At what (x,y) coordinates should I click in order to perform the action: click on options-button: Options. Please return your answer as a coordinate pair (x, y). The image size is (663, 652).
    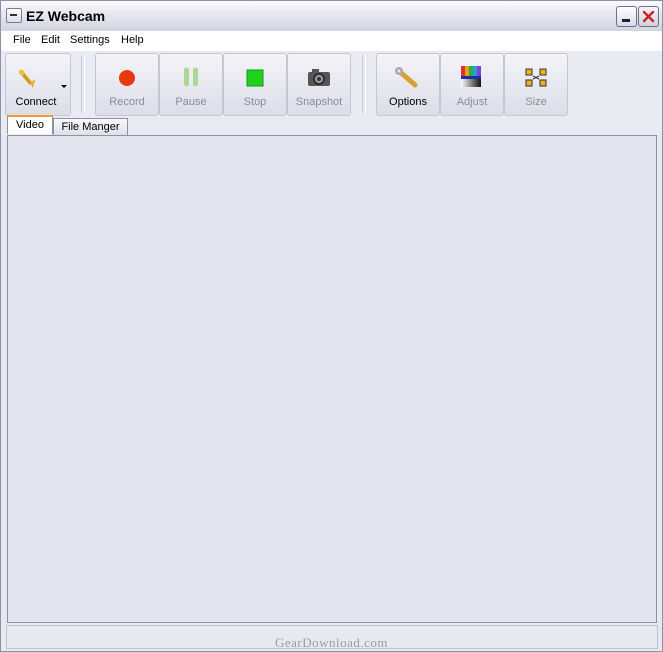
    Looking at the image, I should click on (408, 84).